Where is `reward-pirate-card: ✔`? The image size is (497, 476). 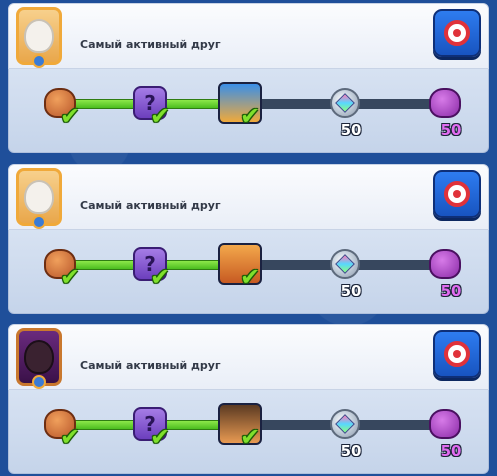 reward-pirate-card: ✔ is located at coordinates (240, 425).